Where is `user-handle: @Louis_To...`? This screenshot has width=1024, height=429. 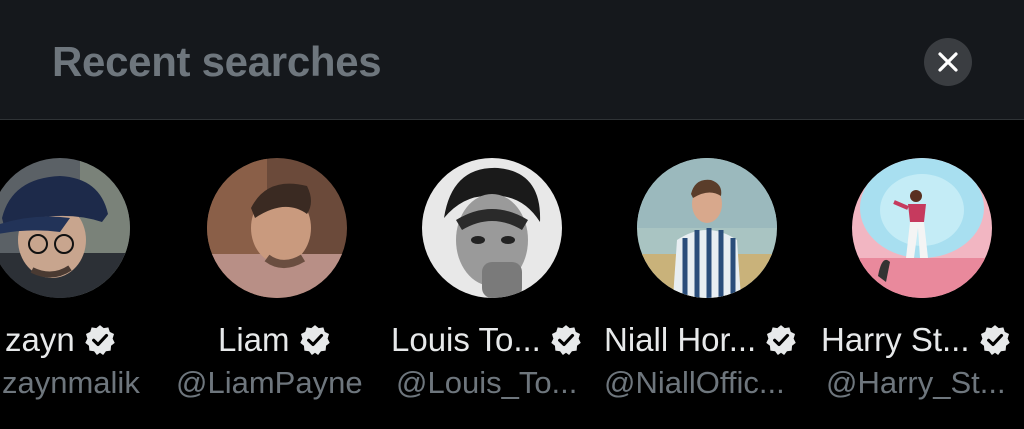
user-handle: @Louis_To... is located at coordinates (487, 382).